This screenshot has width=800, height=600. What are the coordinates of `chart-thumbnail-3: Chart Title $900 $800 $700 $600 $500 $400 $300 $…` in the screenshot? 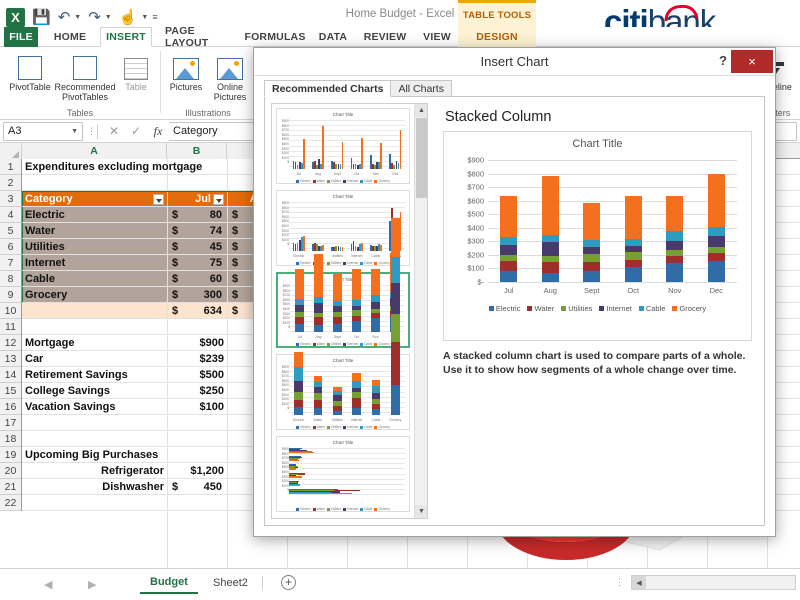 It's located at (343, 300).